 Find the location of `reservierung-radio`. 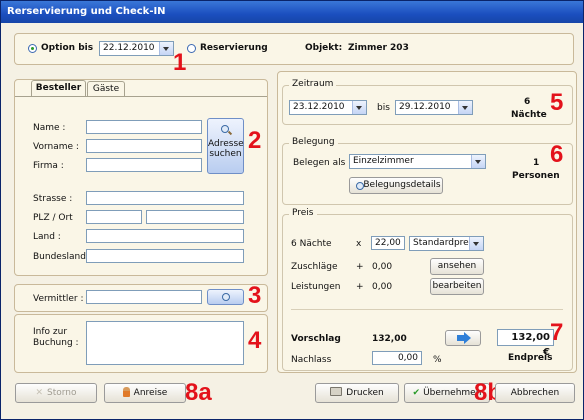

reservierung-radio is located at coordinates (191, 48).